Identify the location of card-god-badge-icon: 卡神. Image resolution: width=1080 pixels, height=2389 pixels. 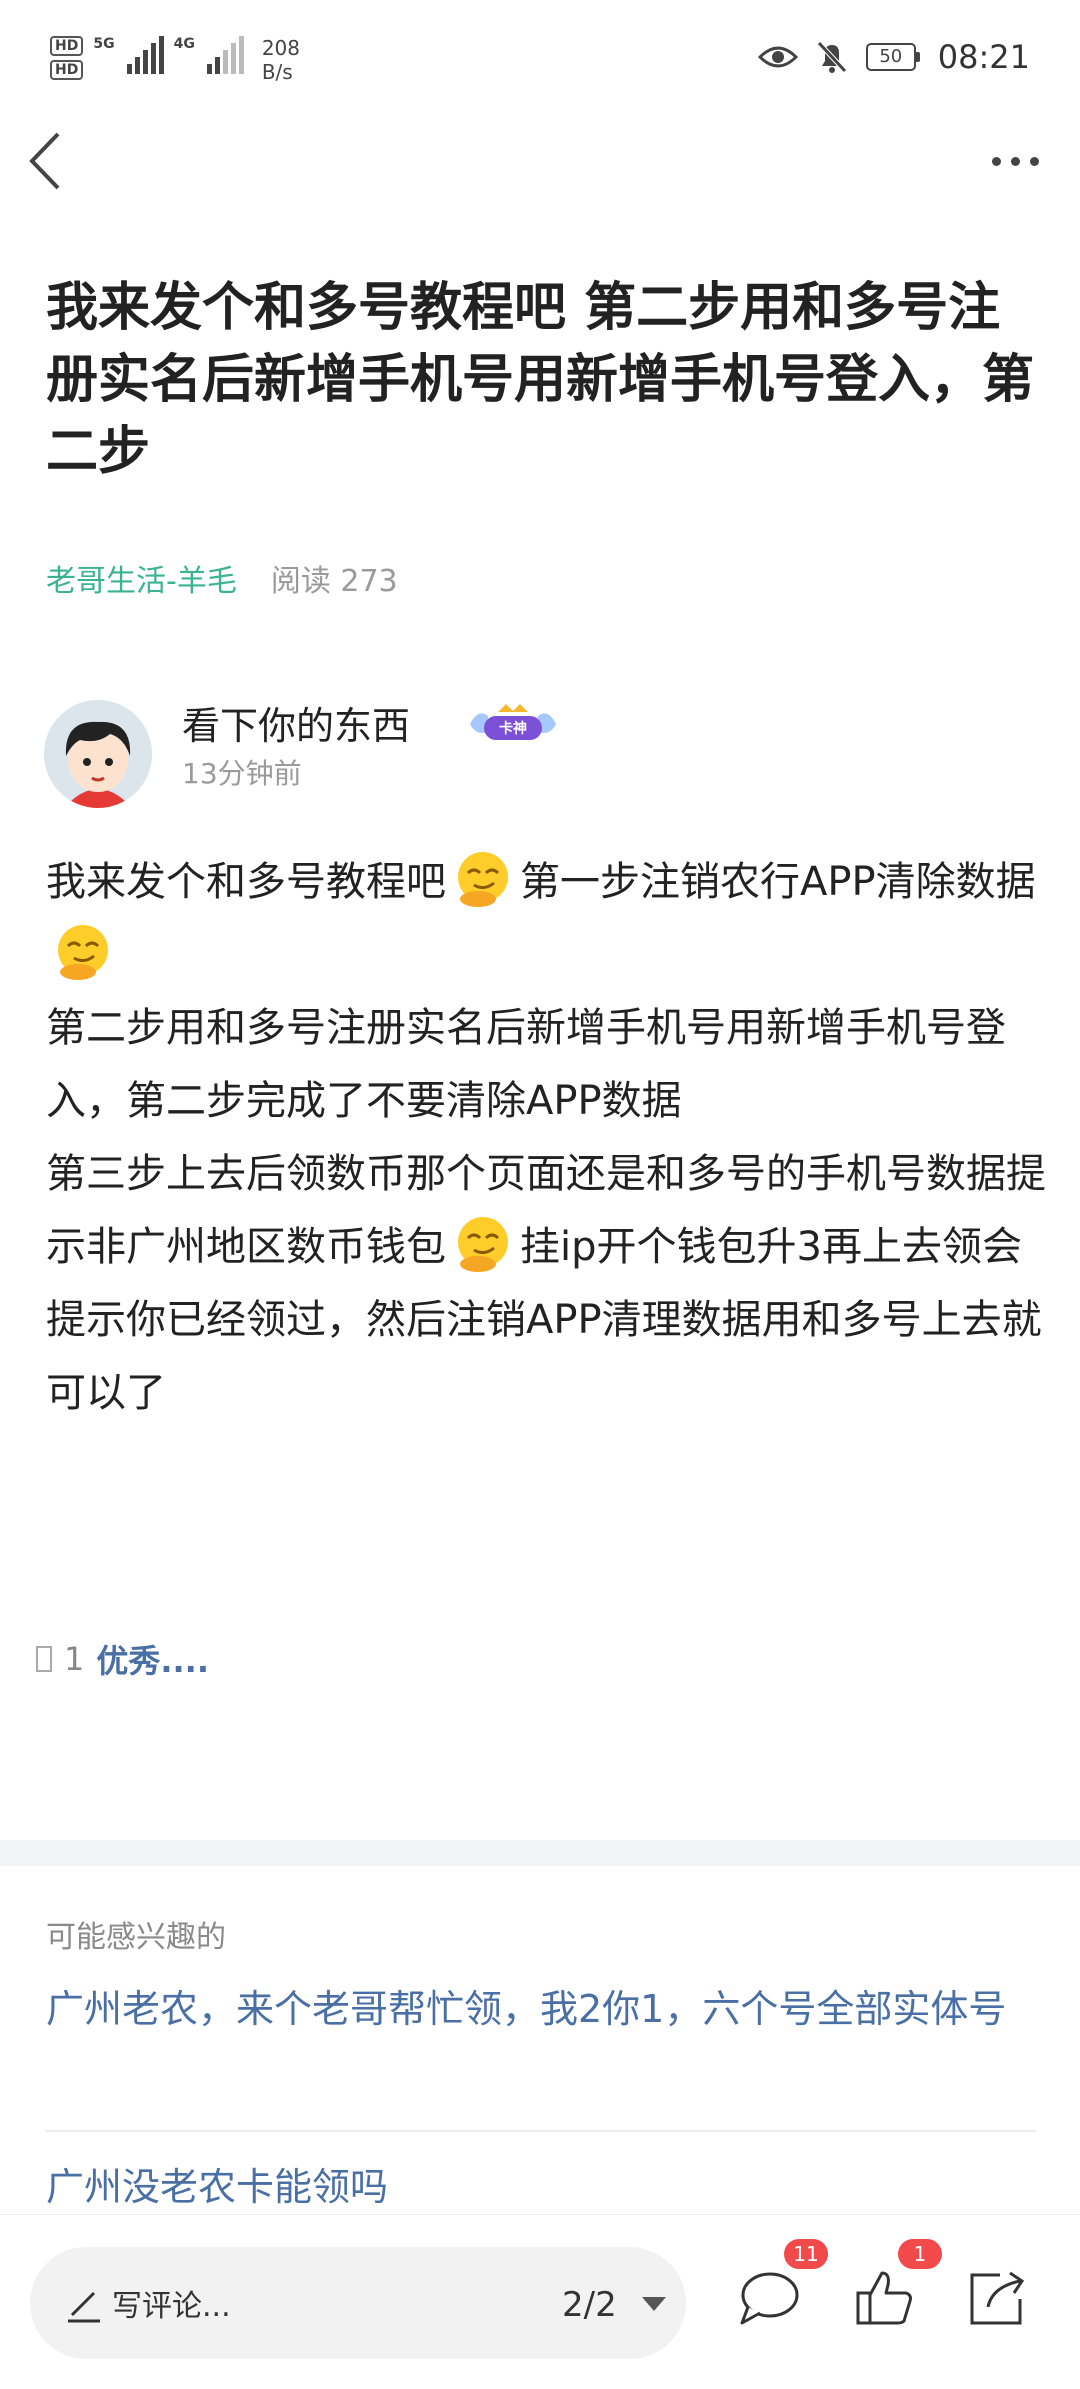
(513, 722).